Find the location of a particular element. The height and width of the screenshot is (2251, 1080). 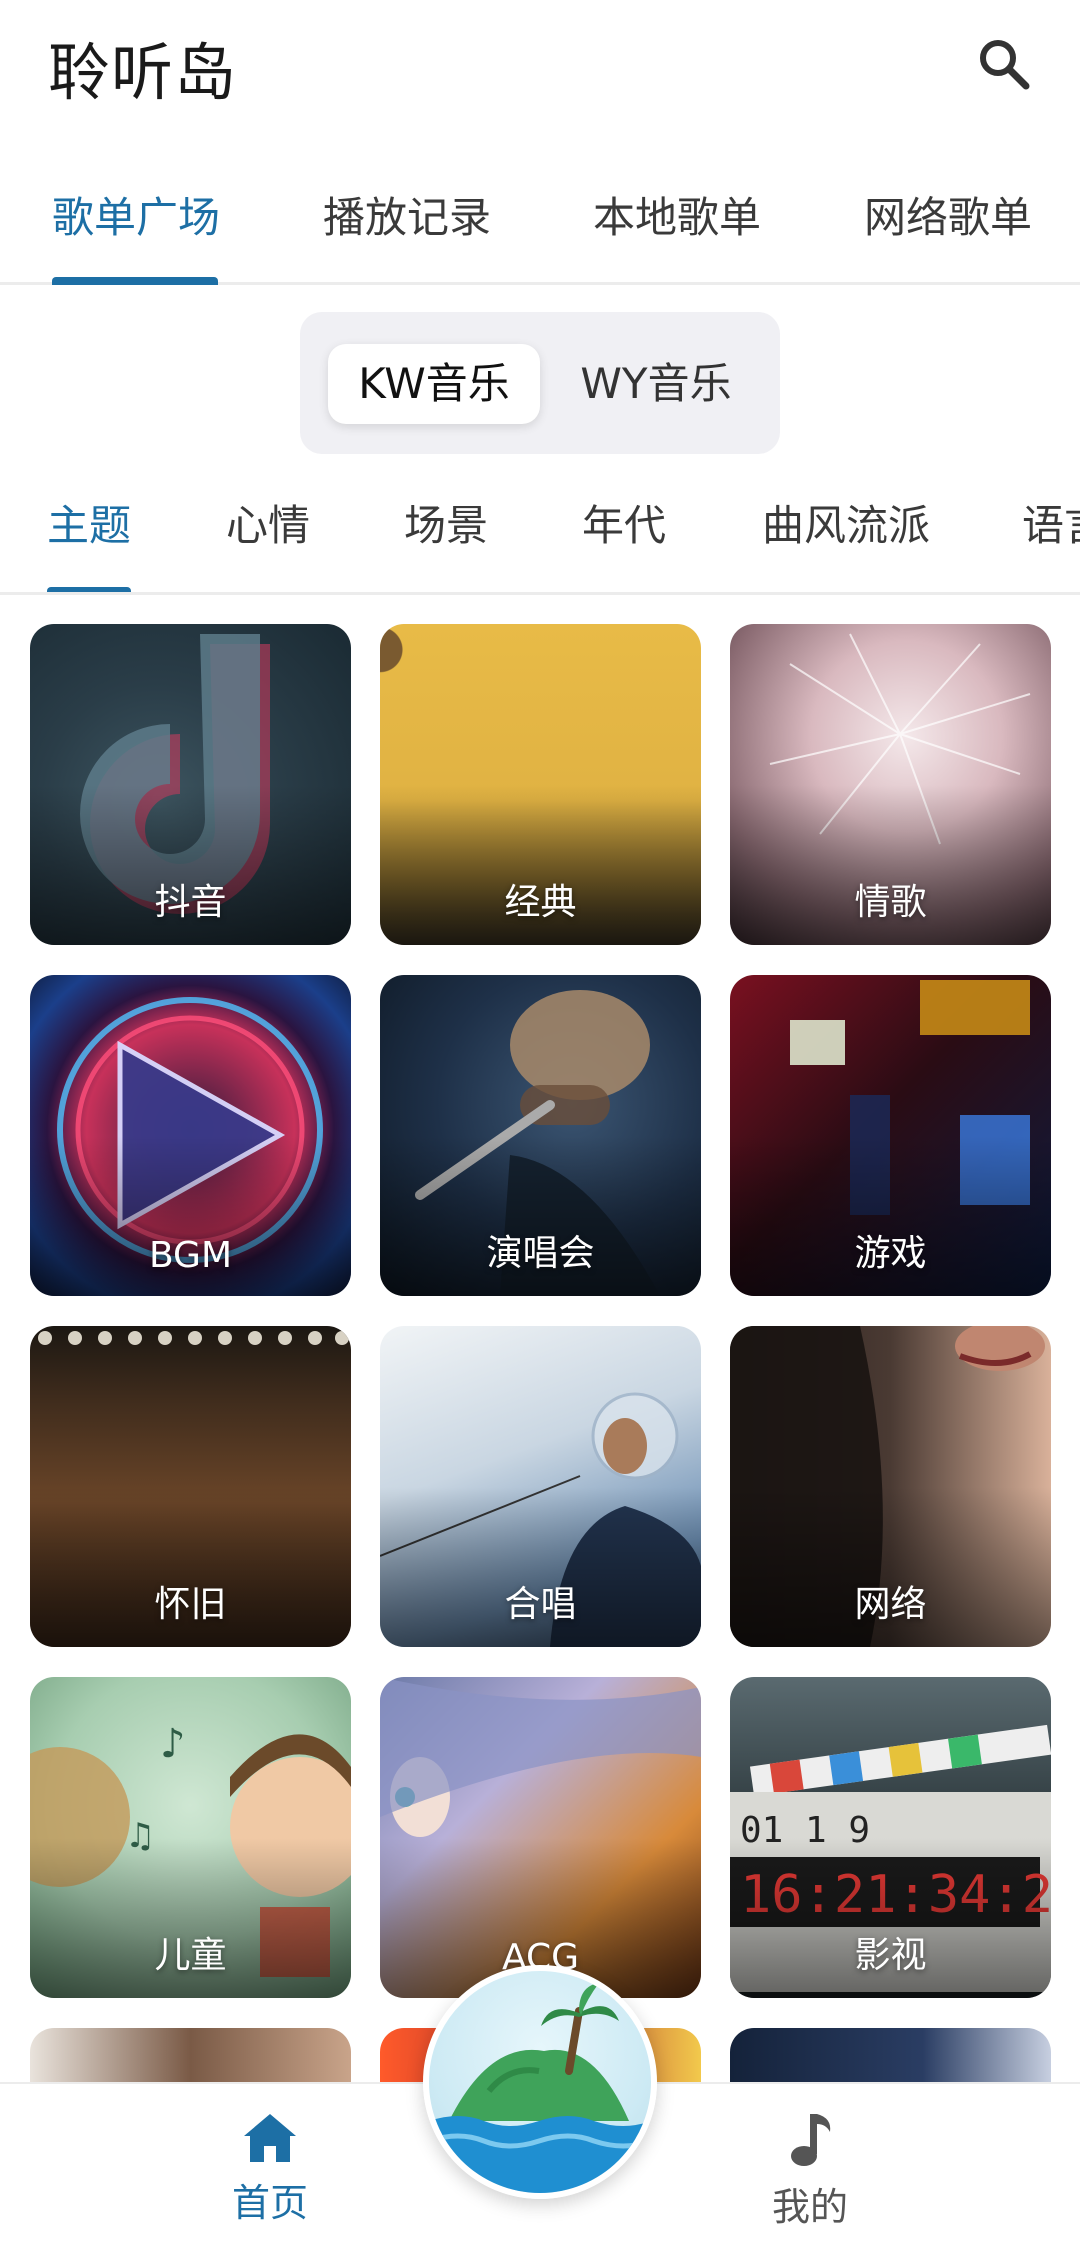

playlist-title: 网络 is located at coordinates (890, 1604).